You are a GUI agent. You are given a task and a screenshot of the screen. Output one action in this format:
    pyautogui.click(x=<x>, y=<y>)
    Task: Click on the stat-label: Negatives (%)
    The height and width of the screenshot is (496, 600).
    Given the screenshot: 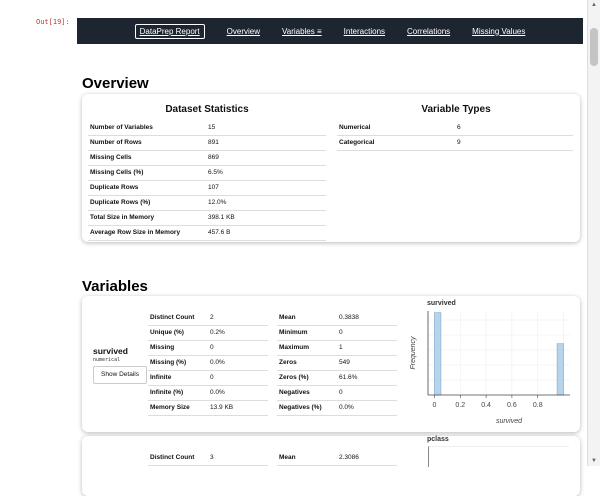 What is the action you would take?
    pyautogui.click(x=300, y=407)
    